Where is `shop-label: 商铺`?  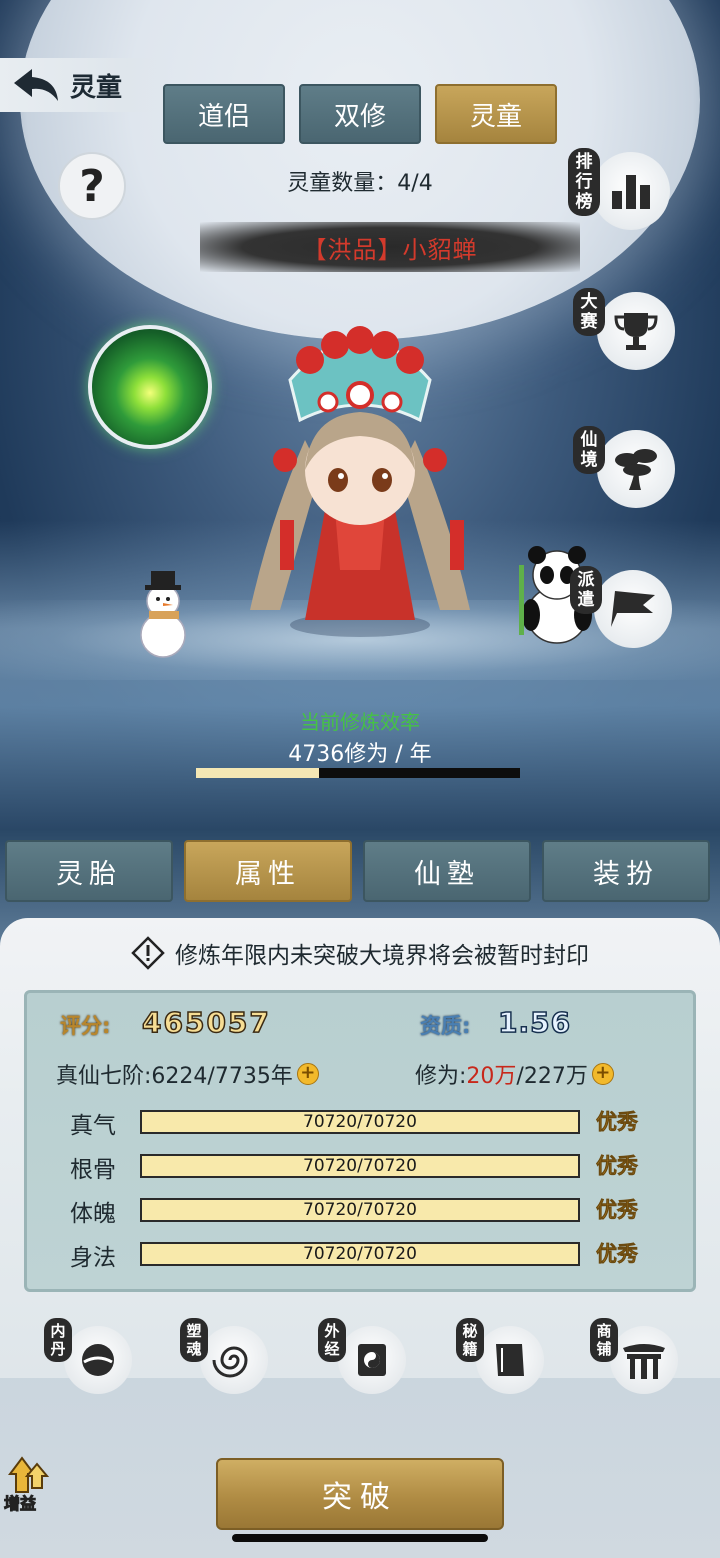
shop-label: 商铺 is located at coordinates (604, 1340).